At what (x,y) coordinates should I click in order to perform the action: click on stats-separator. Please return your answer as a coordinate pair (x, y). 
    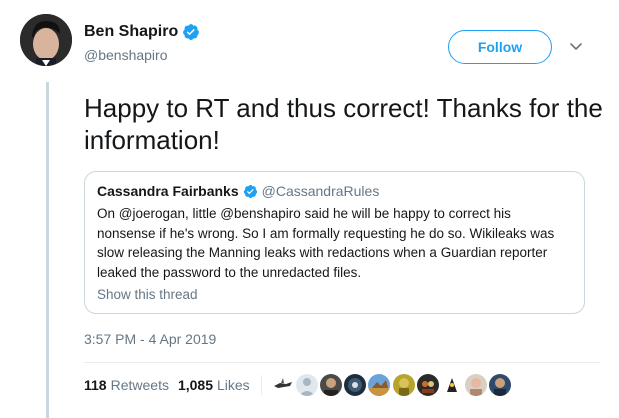
    Looking at the image, I should click on (261, 385).